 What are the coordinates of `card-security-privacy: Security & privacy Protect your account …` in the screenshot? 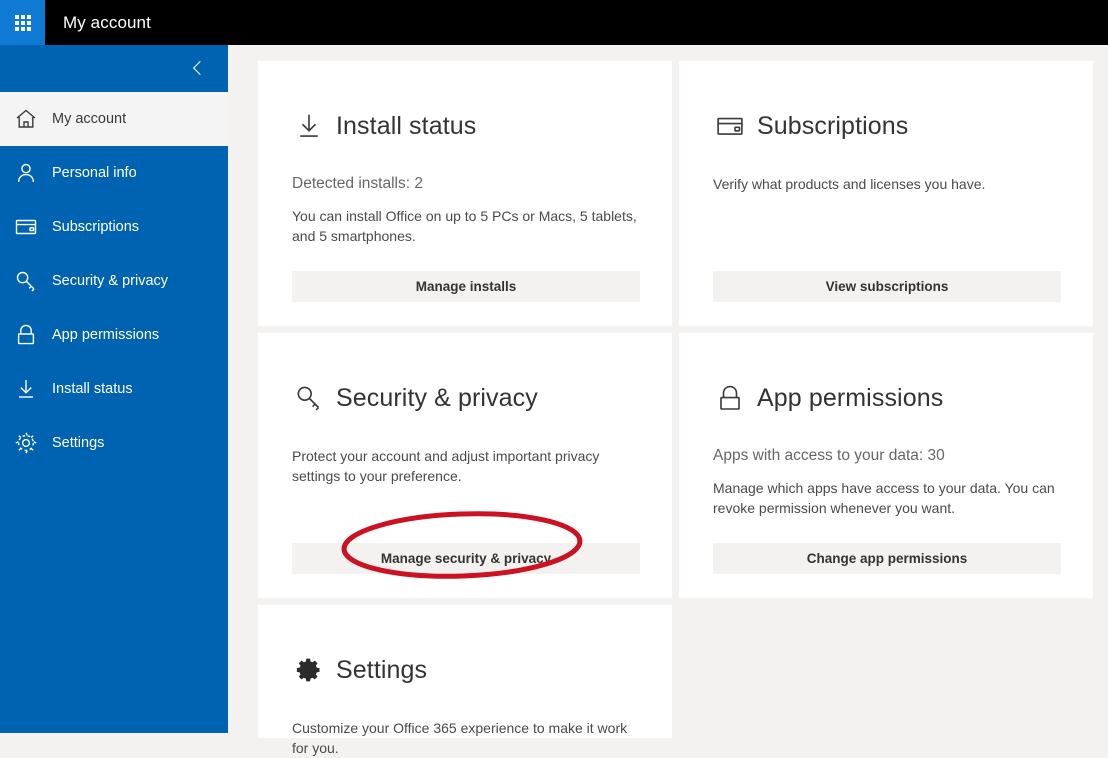 It's located at (465, 465).